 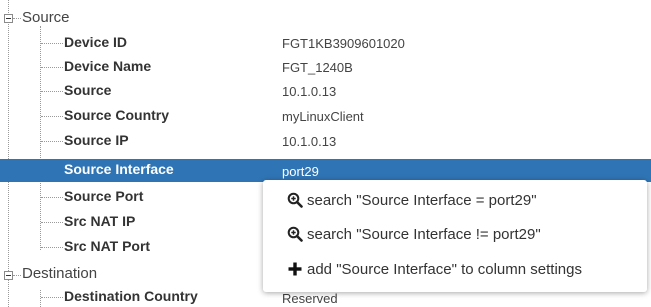 I want to click on plus-icon, so click(x=295, y=269).